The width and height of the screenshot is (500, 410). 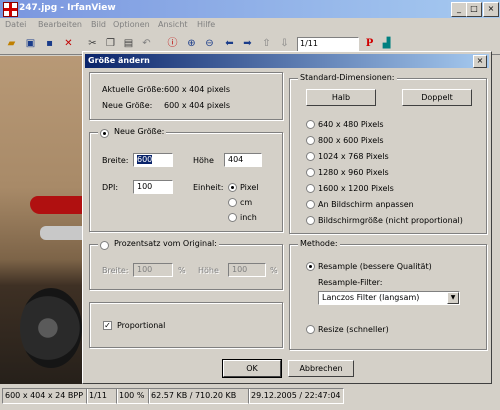 What do you see at coordinates (310, 172) in the screenshot?
I see `std-1280-radio` at bounding box center [310, 172].